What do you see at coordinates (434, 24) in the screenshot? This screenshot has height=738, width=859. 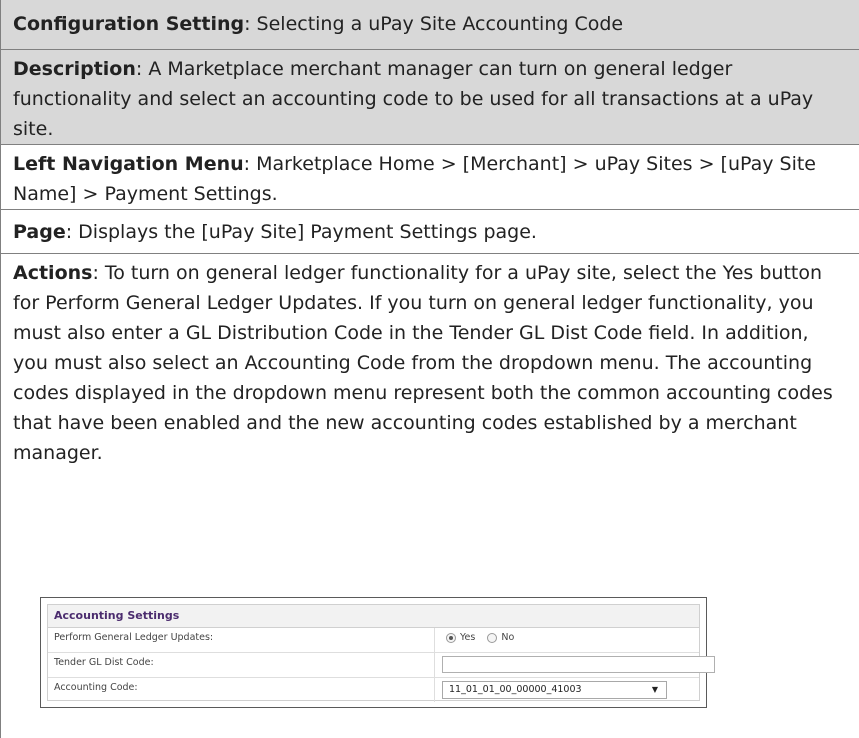 I see `config-setting-value: : Selecting a uPay Site Accounting Code` at bounding box center [434, 24].